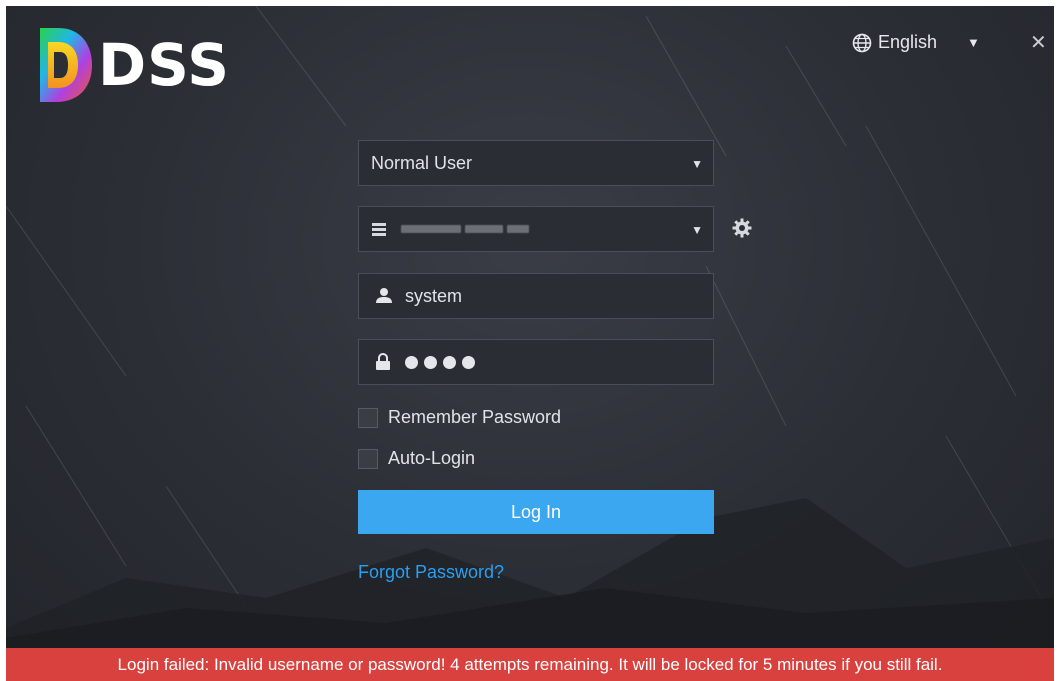 This screenshot has height=681, width=1060. I want to click on lock-icon, so click(383, 361).